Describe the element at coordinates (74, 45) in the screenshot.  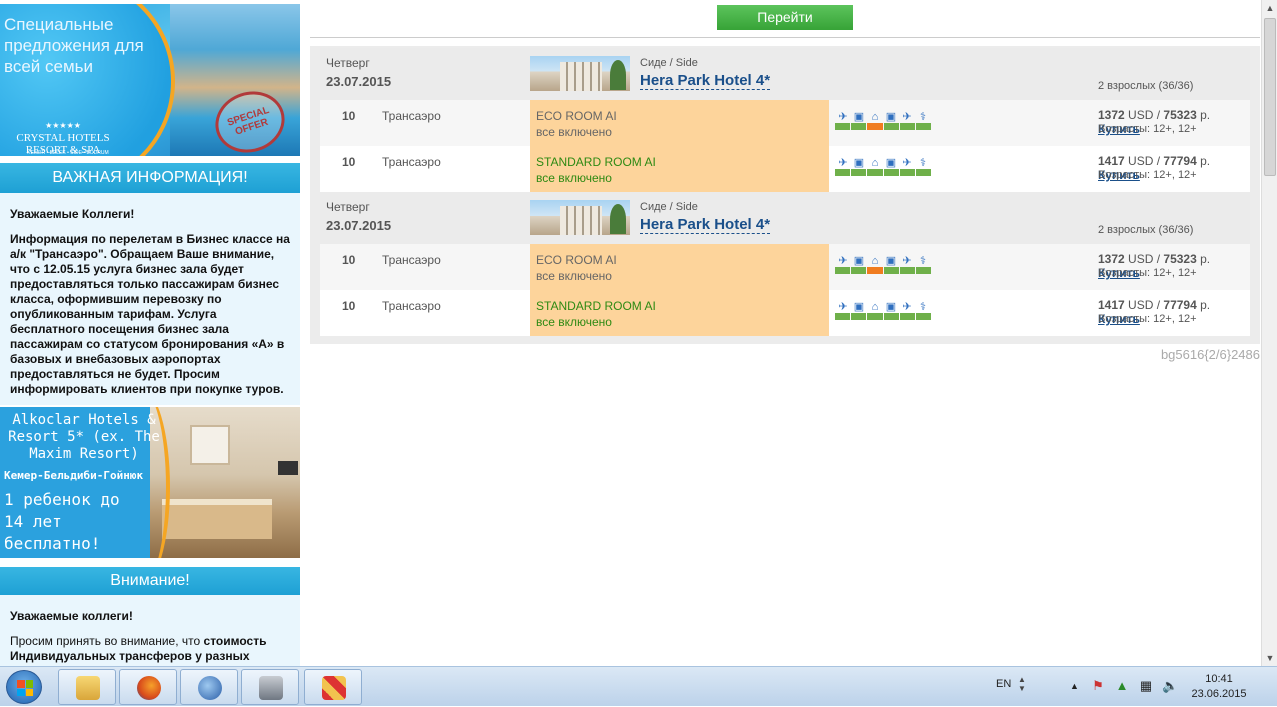
I see `banner-headline: Специальные предложения для всей семьи` at that location.